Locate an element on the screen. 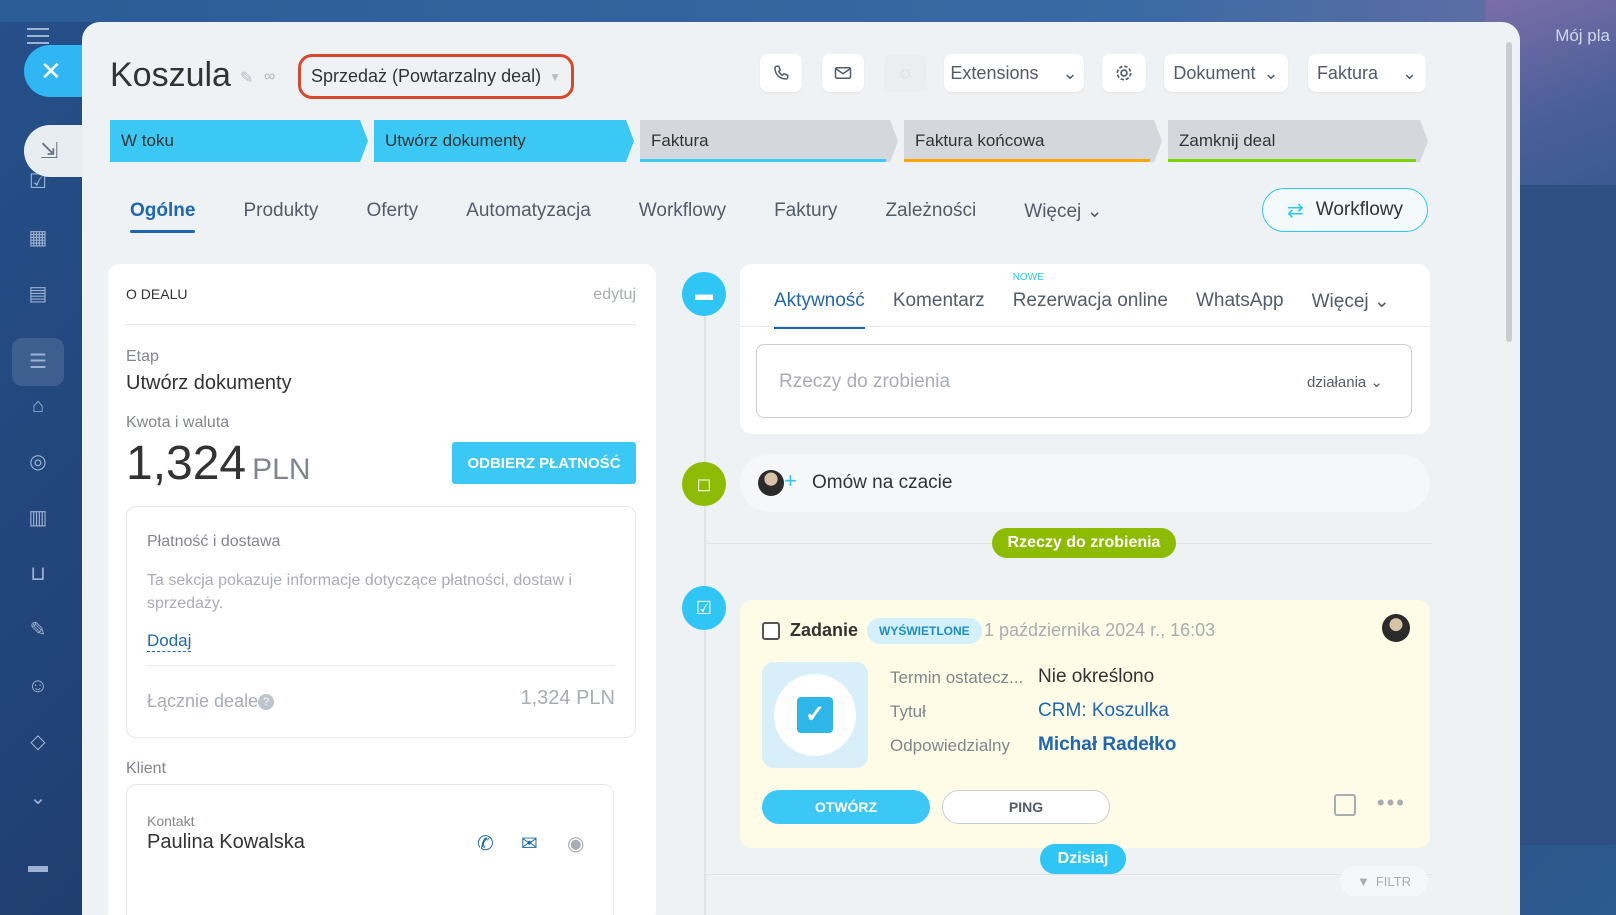  tab-online-booking: NOWE Rezerwacja online is located at coordinates (1090, 300).